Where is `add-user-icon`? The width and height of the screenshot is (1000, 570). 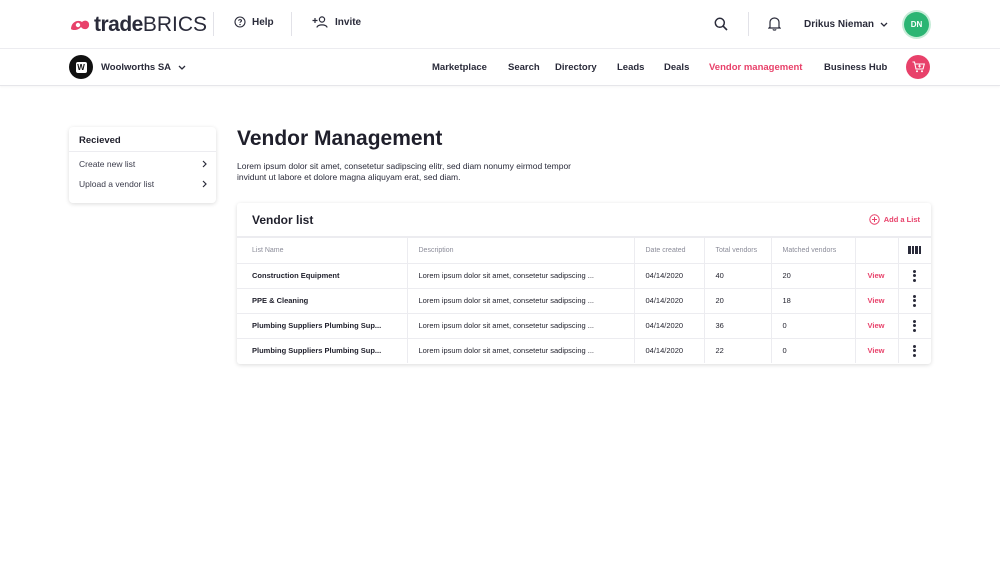 add-user-icon is located at coordinates (320, 22).